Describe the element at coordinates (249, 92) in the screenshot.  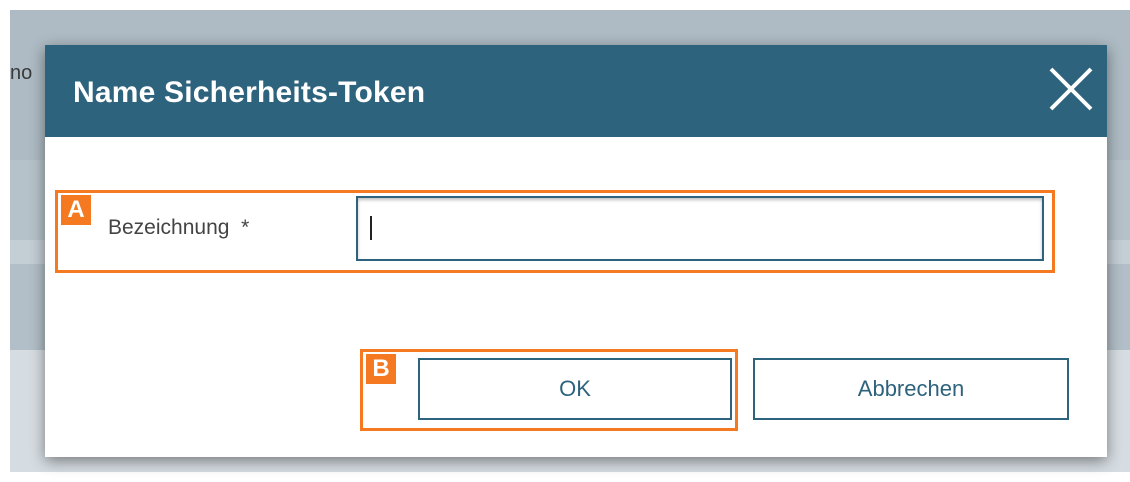
I see `dialog-title: Name Sicherheits-Token` at that location.